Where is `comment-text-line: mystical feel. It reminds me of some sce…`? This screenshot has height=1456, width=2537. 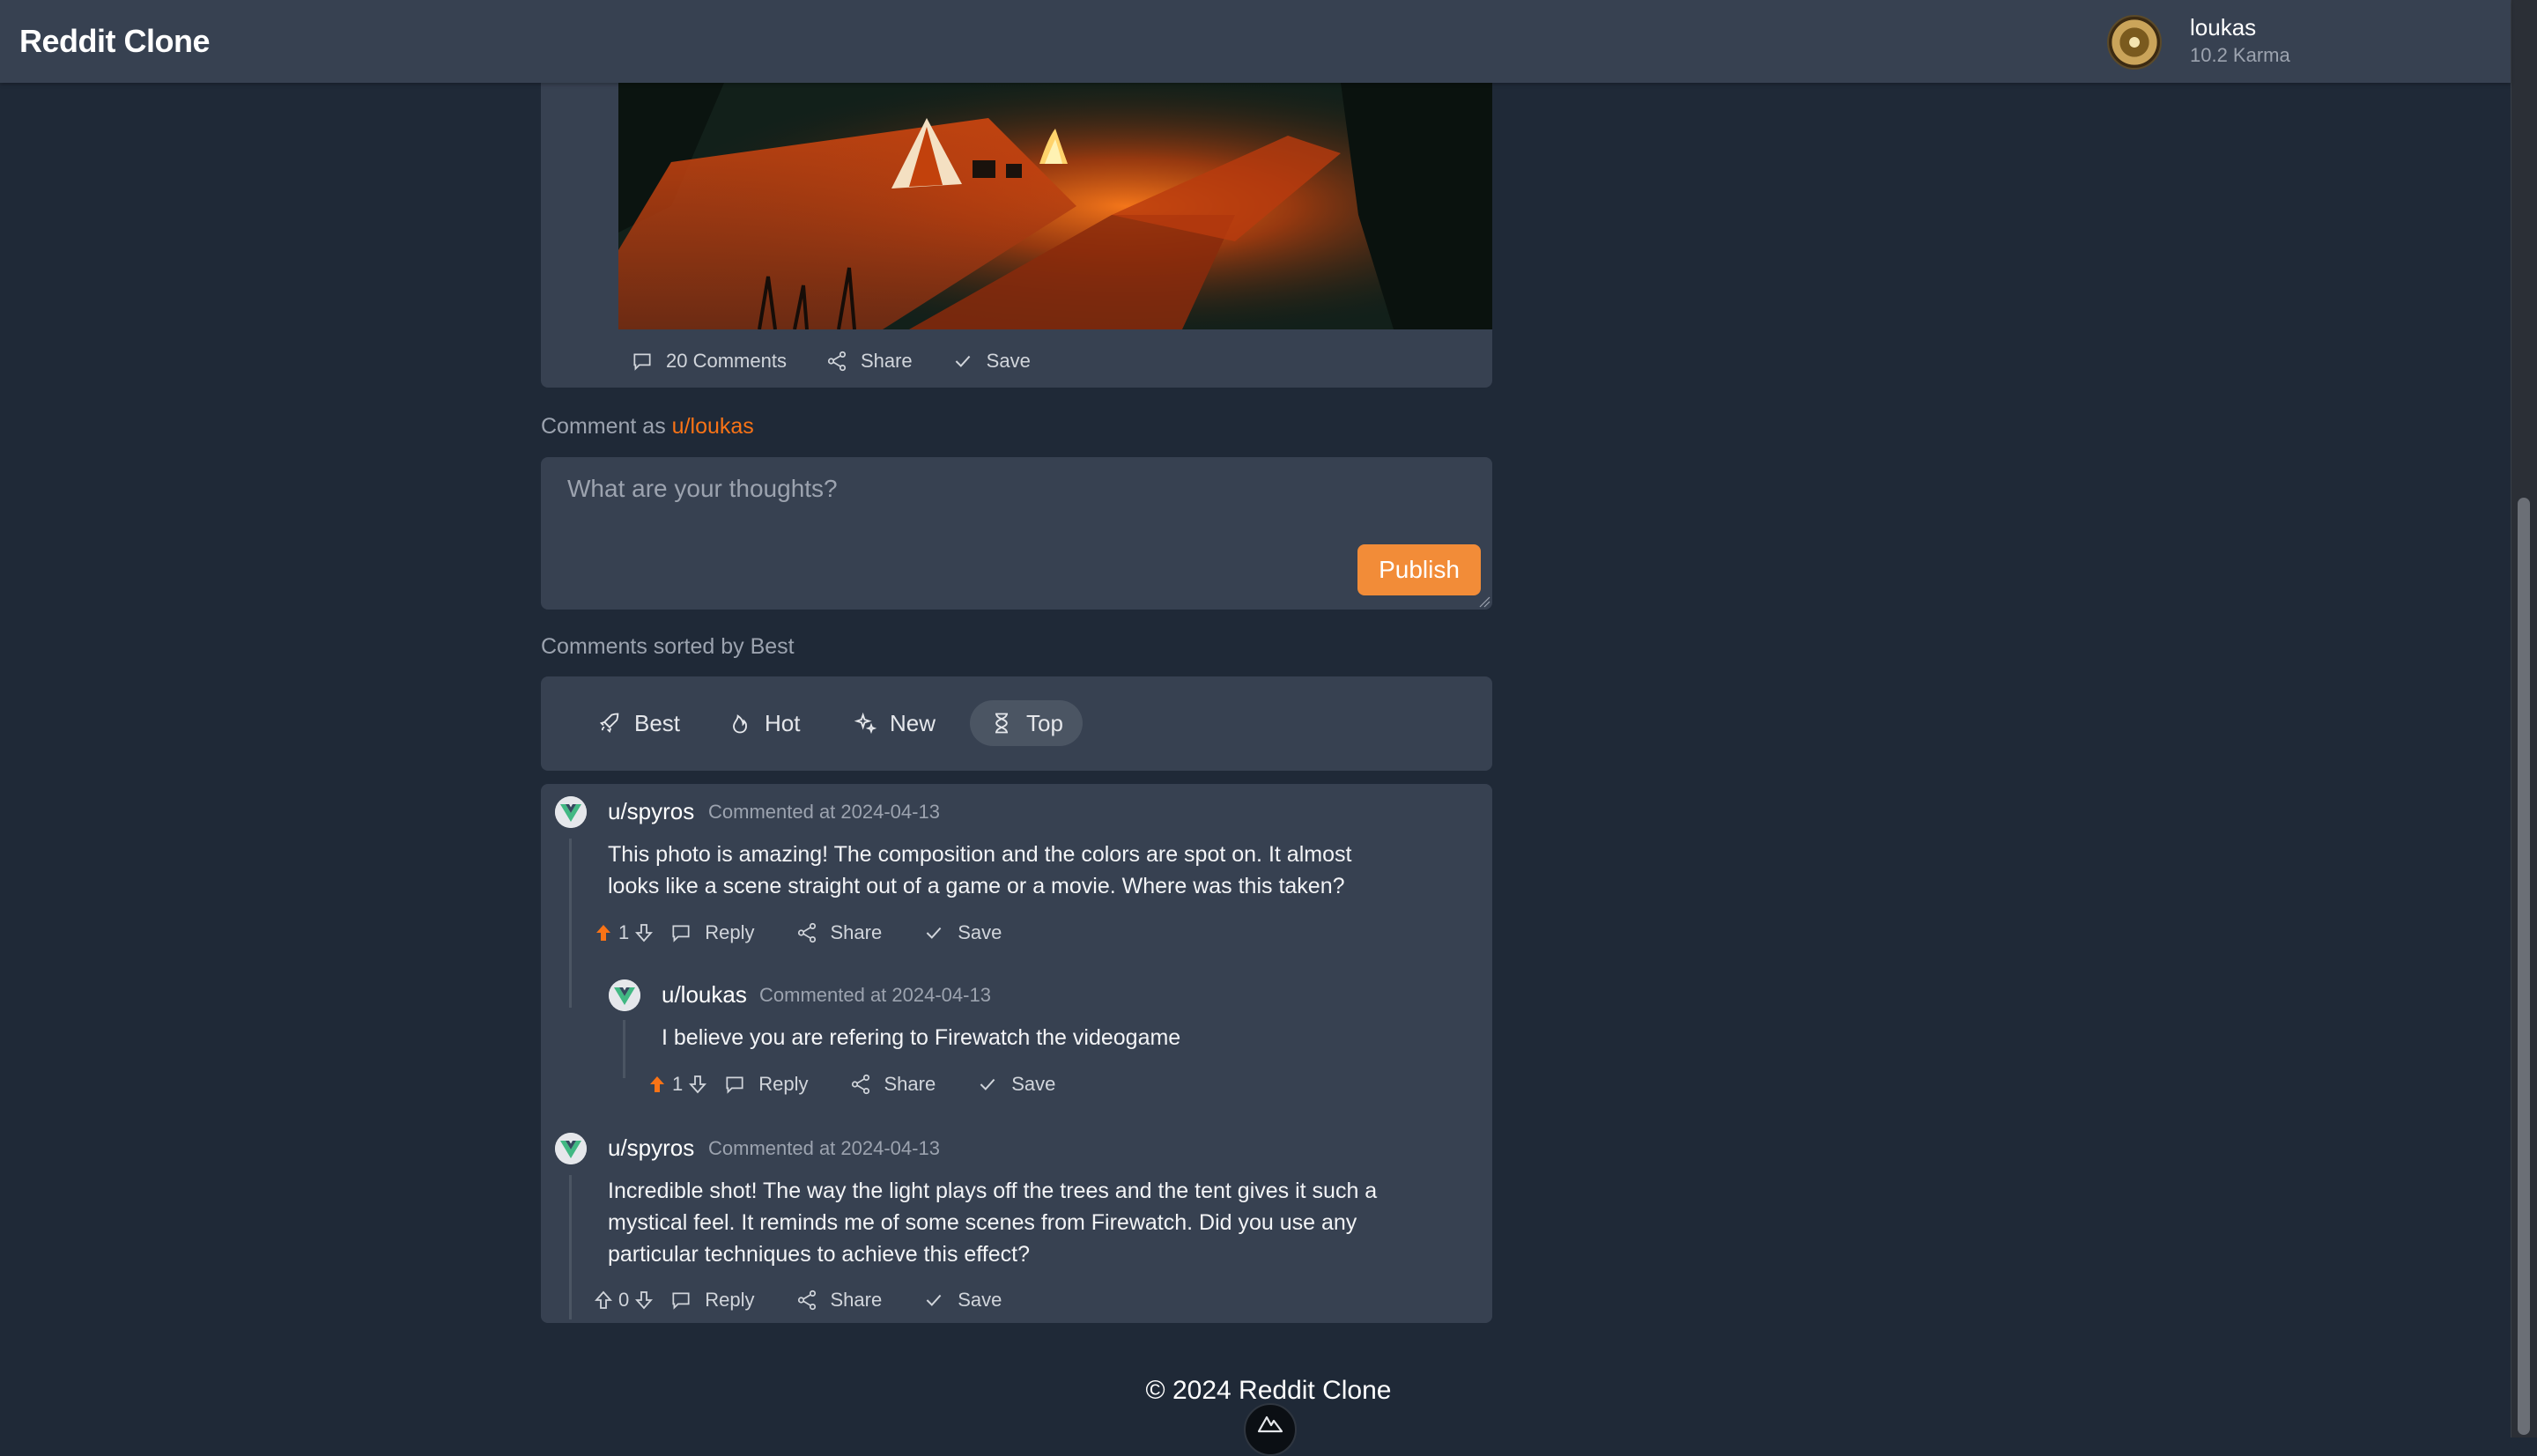 comment-text-line: mystical feel. It reminds me of some sce… is located at coordinates (983, 1222).